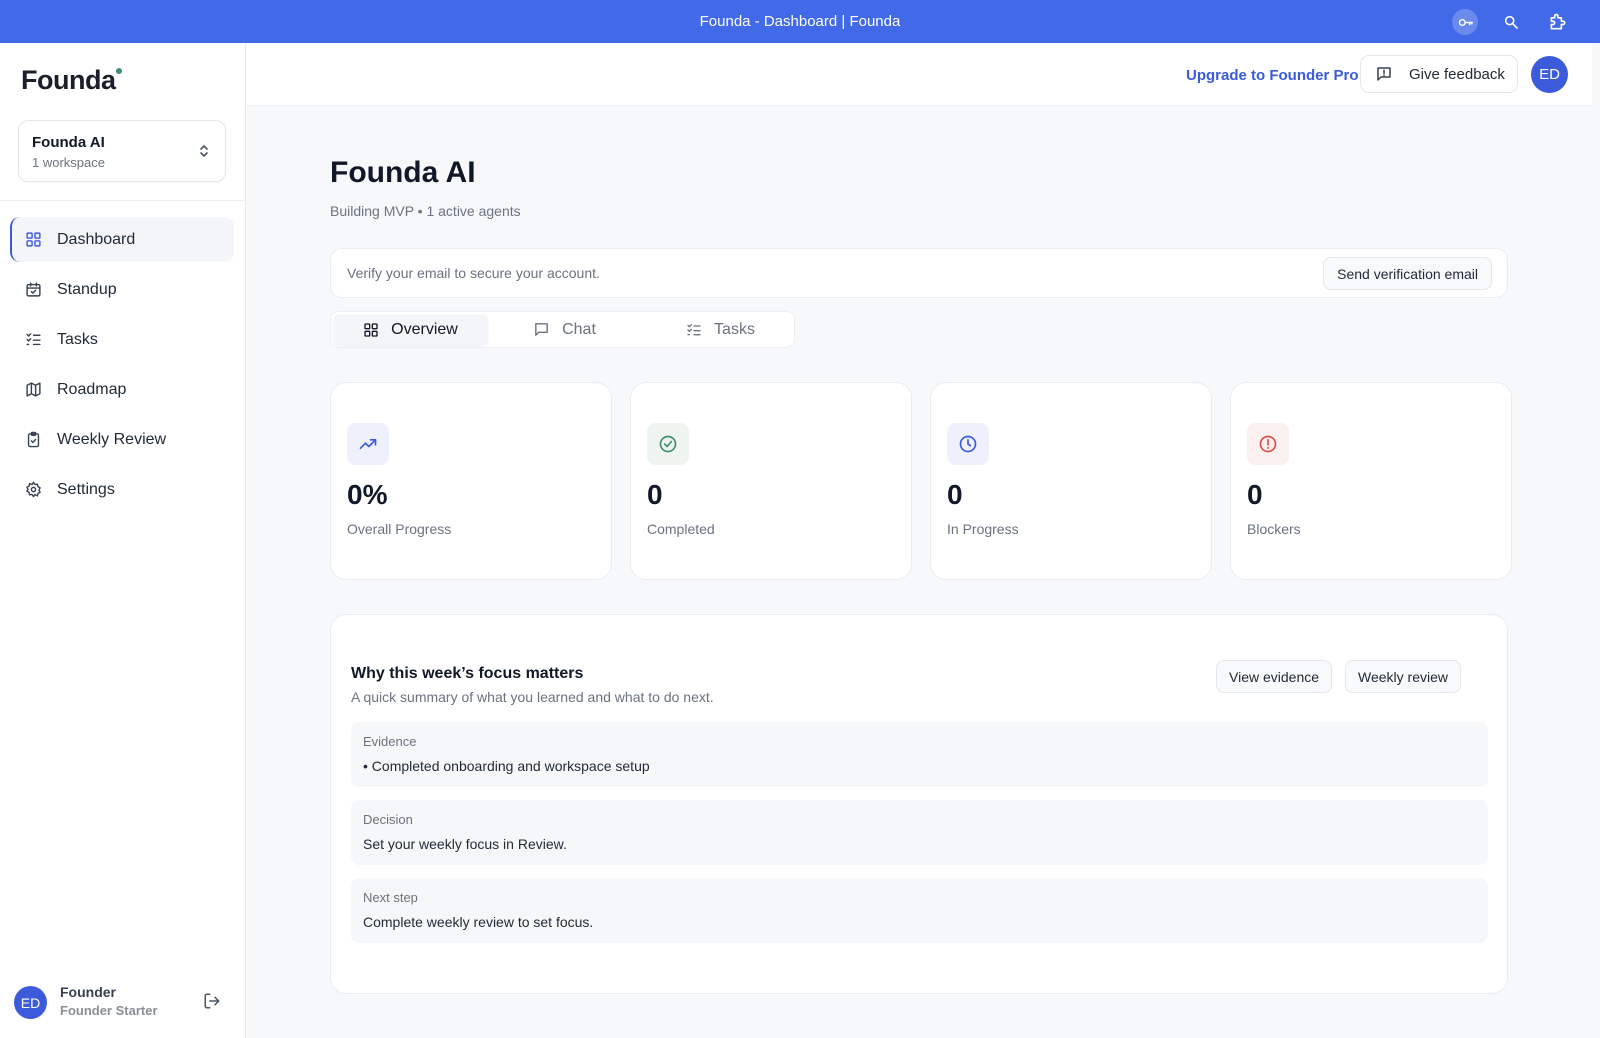 The image size is (1600, 1038). I want to click on sidebar-item-label: Tasks, so click(77, 339).